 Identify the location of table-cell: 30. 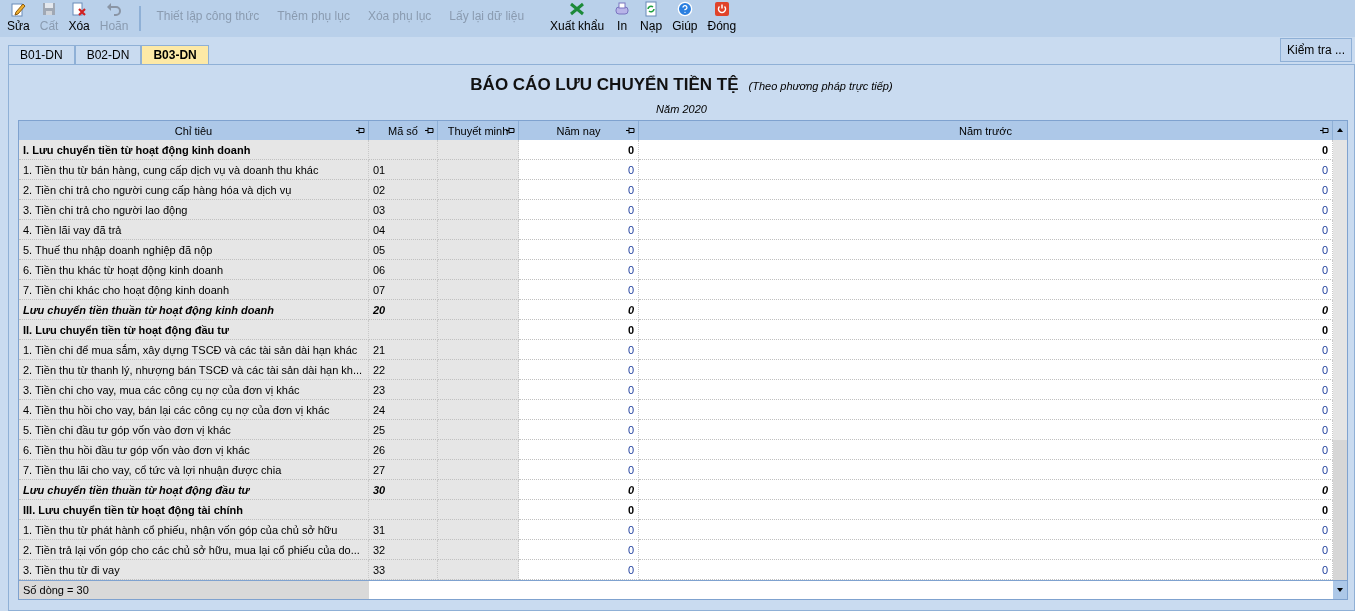
(403, 490).